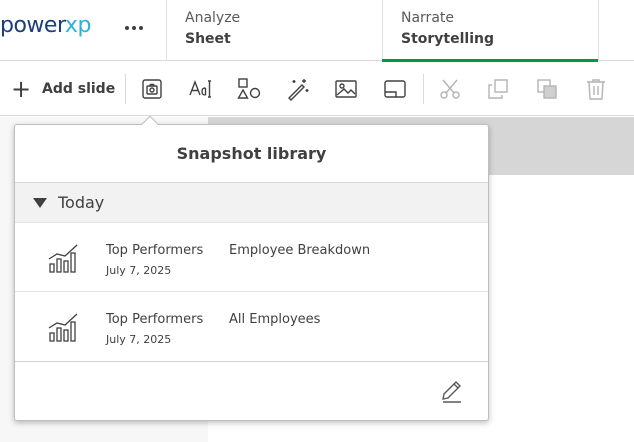  Describe the element at coordinates (317, 89) in the screenshot. I see `story-toolbar: + Add slide` at that location.